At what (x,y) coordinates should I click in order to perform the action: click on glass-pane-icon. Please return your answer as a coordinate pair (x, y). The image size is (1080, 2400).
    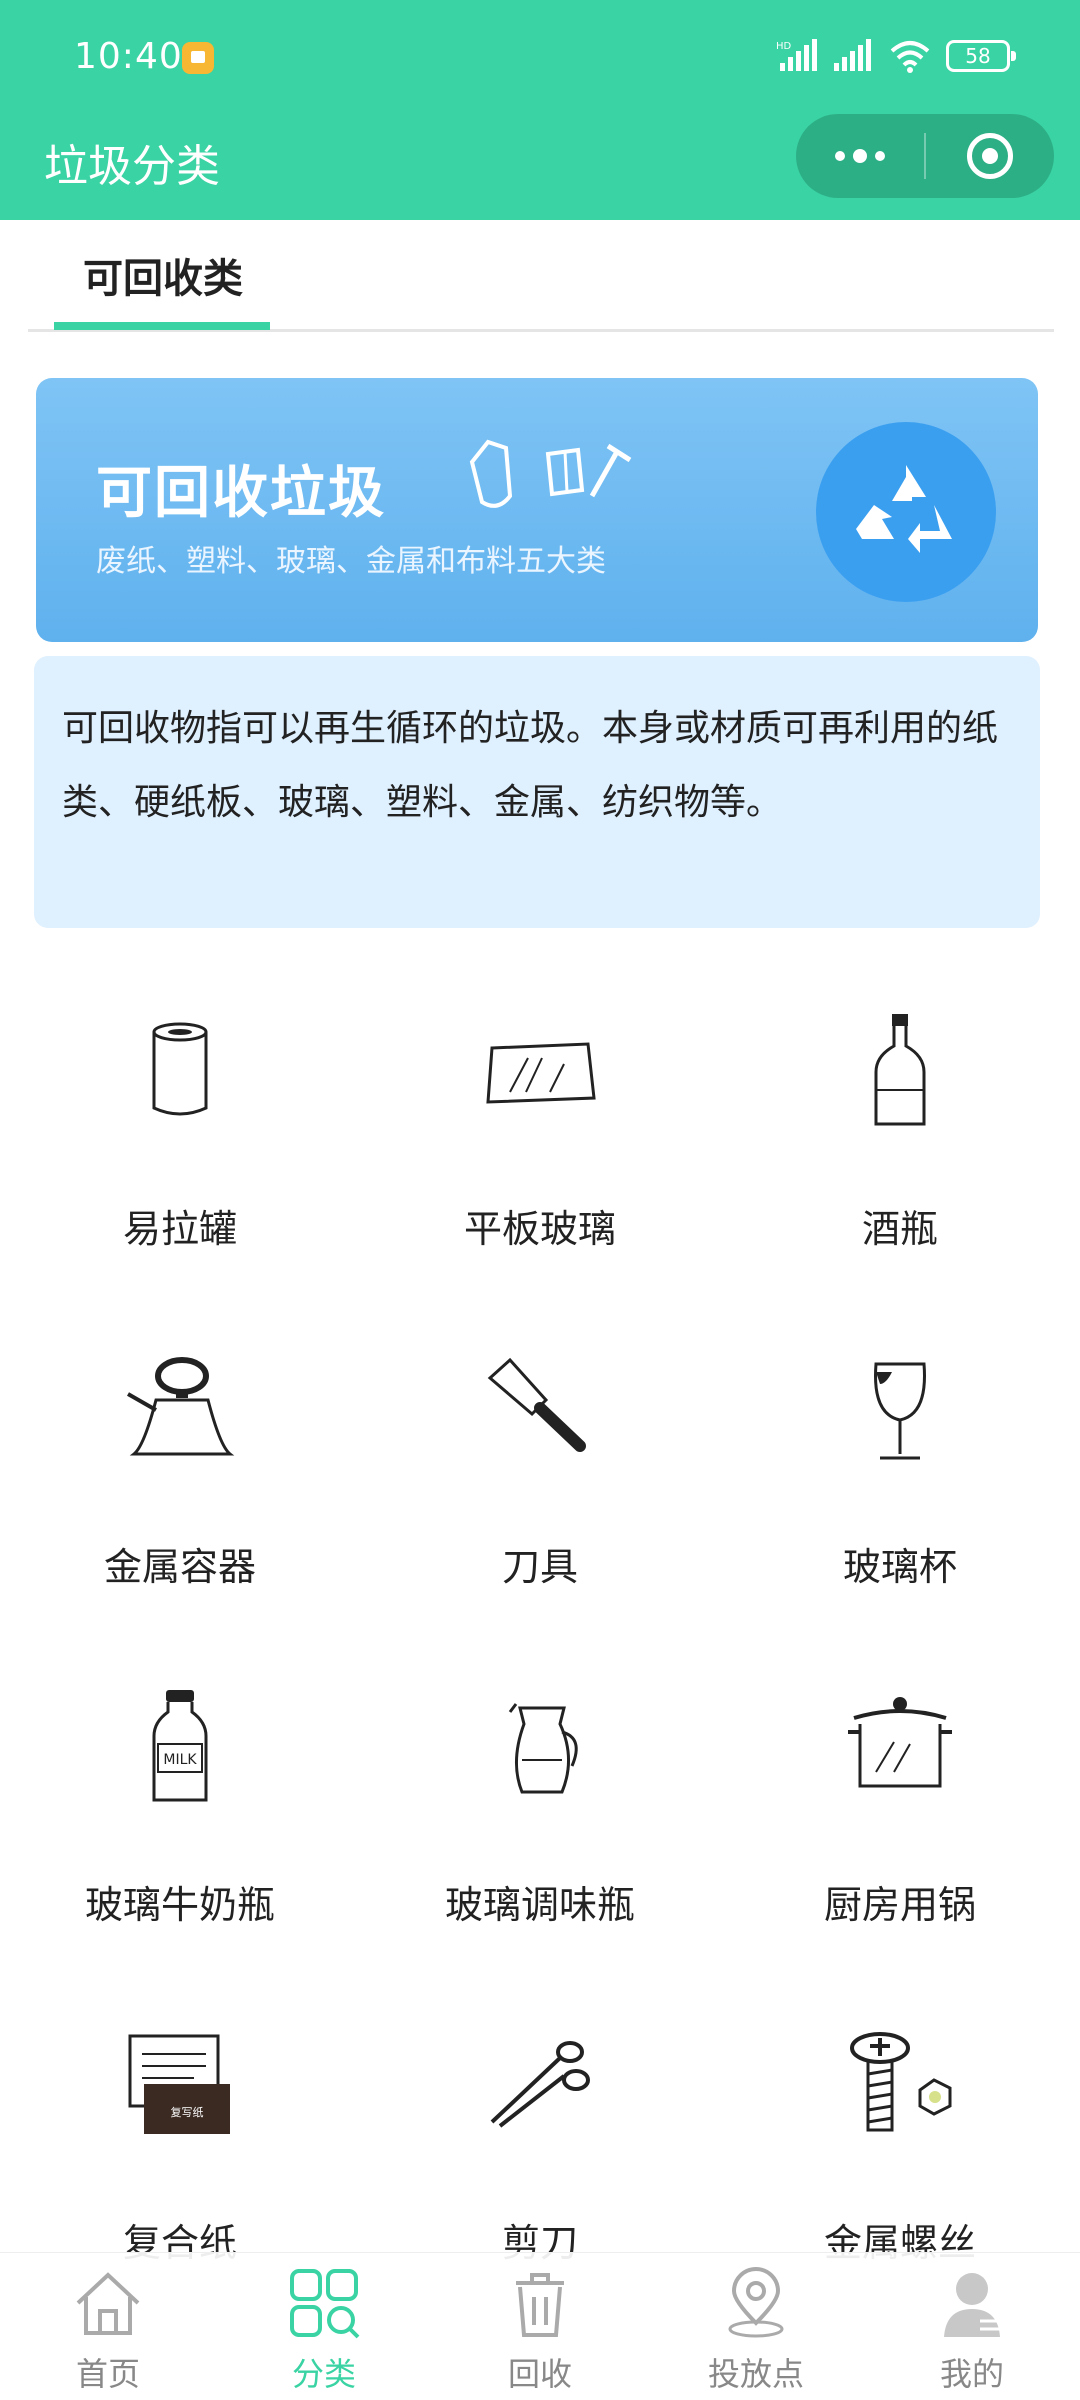
    Looking at the image, I should click on (541, 1073).